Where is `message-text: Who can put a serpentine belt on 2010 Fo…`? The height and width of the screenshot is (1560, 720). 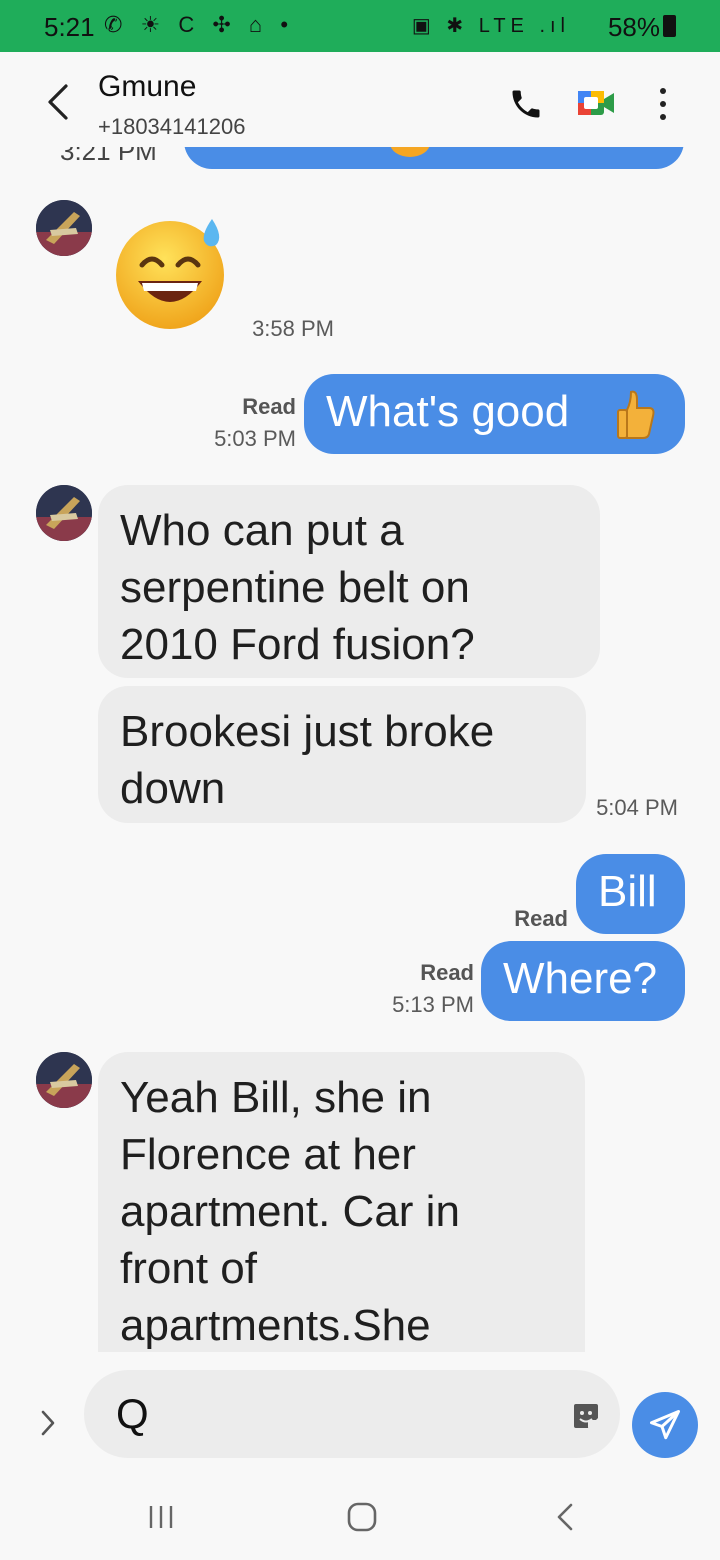 message-text: Who can put a serpentine belt on 2010 Fo… is located at coordinates (297, 587).